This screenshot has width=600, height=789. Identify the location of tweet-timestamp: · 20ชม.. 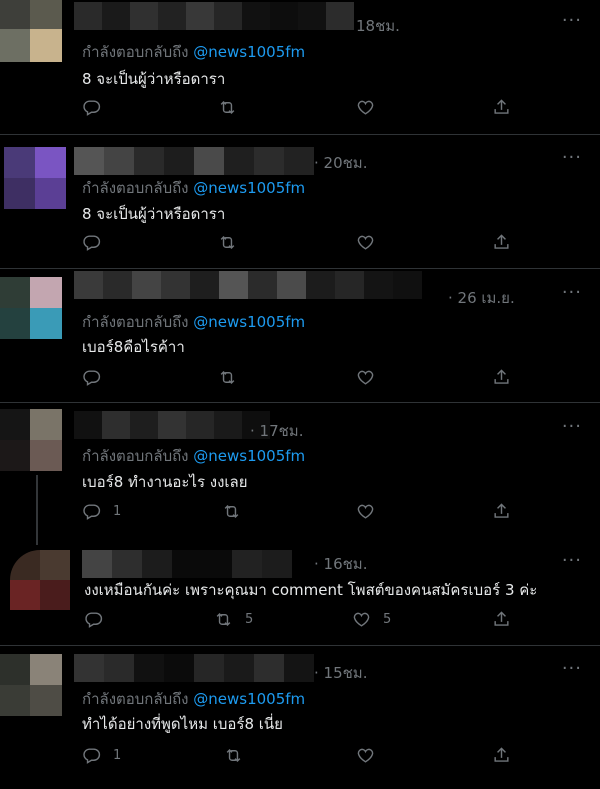
(340, 163).